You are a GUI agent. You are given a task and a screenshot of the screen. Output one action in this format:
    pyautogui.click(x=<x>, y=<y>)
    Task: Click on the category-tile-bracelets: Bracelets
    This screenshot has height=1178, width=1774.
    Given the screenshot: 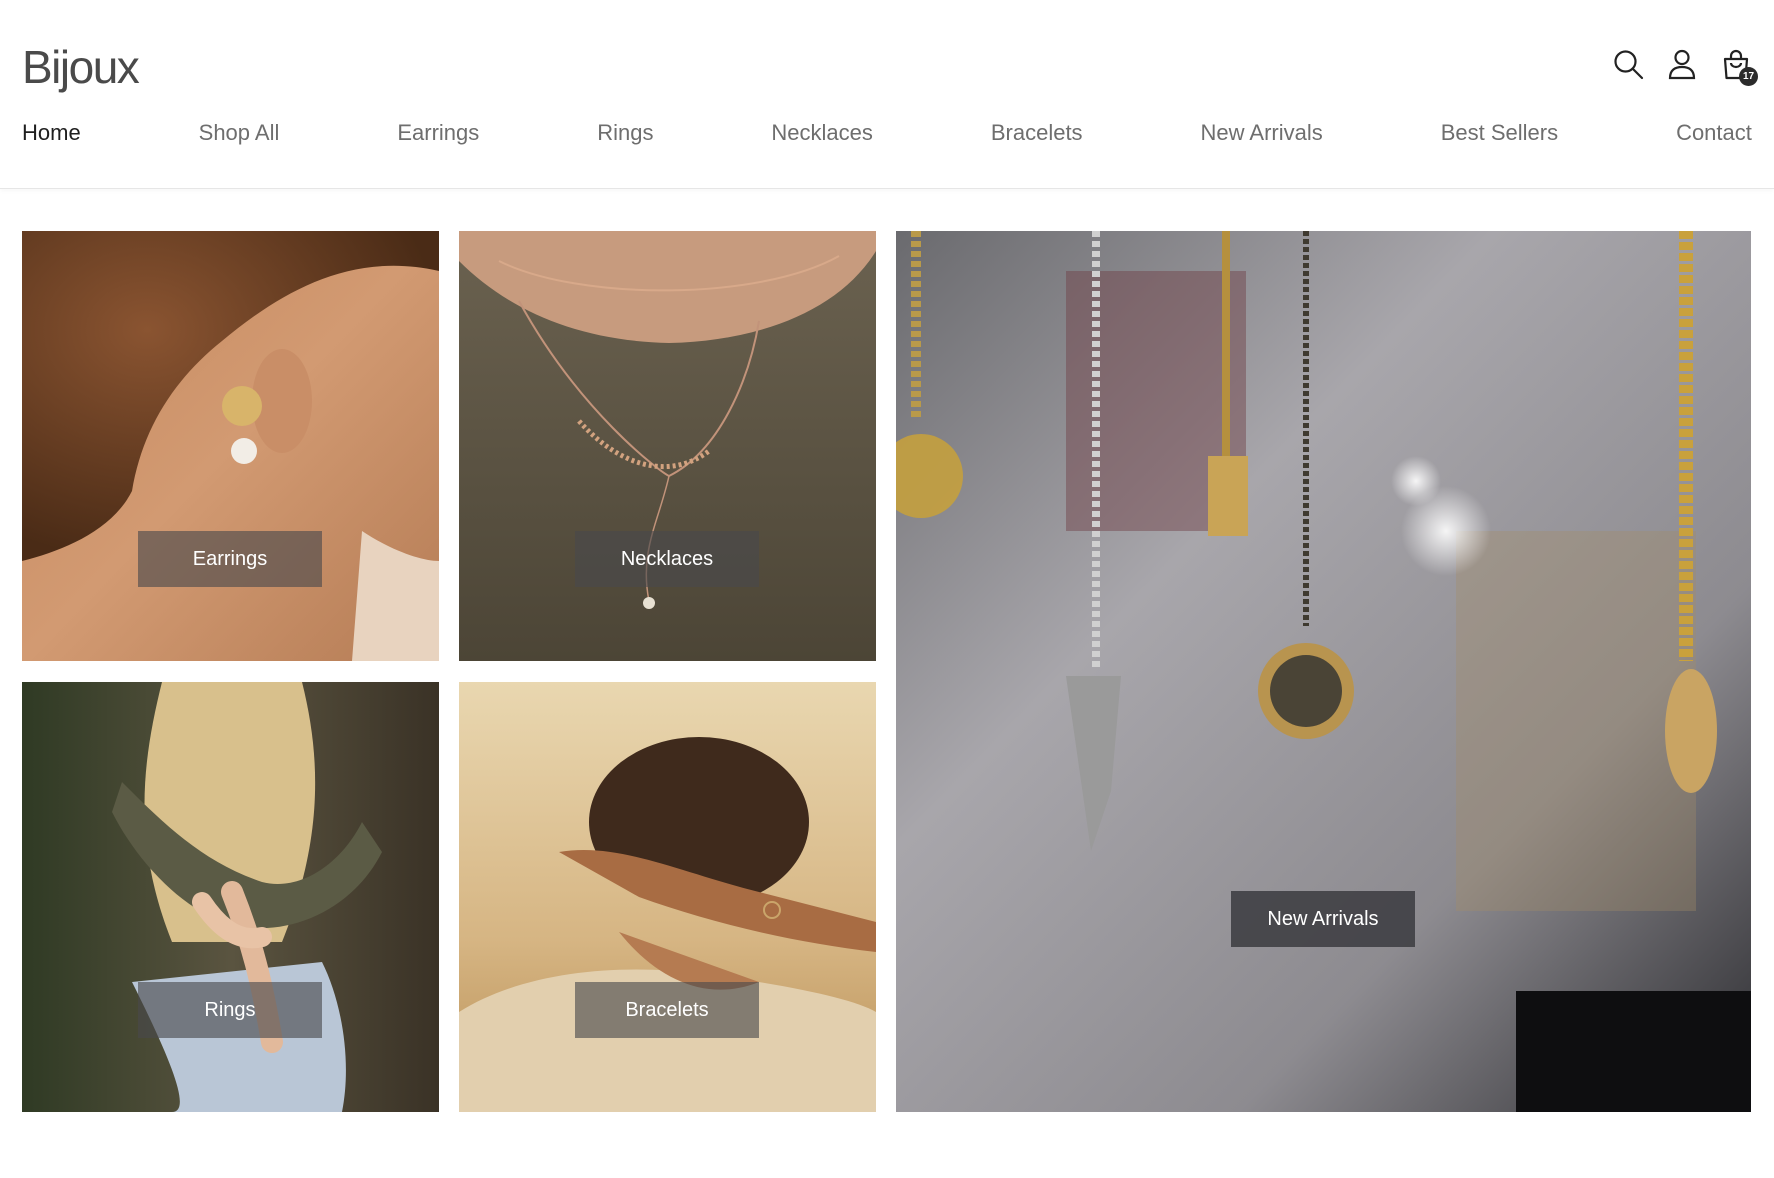 What is the action you would take?
    pyautogui.click(x=667, y=897)
    